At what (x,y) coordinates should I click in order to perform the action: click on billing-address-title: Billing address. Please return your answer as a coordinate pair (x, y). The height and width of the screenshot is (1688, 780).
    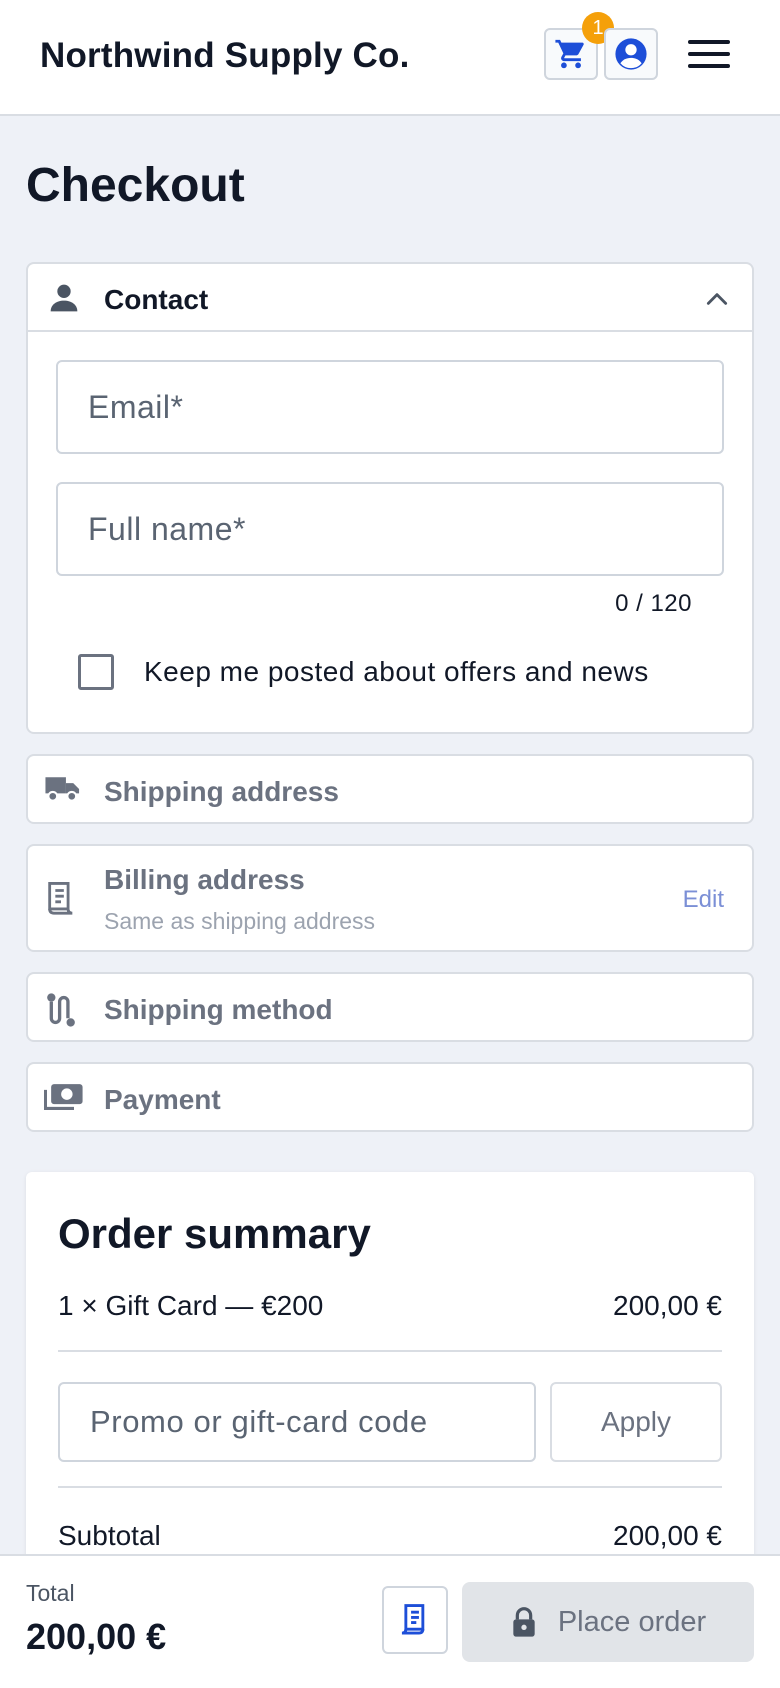
    Looking at the image, I should click on (204, 879).